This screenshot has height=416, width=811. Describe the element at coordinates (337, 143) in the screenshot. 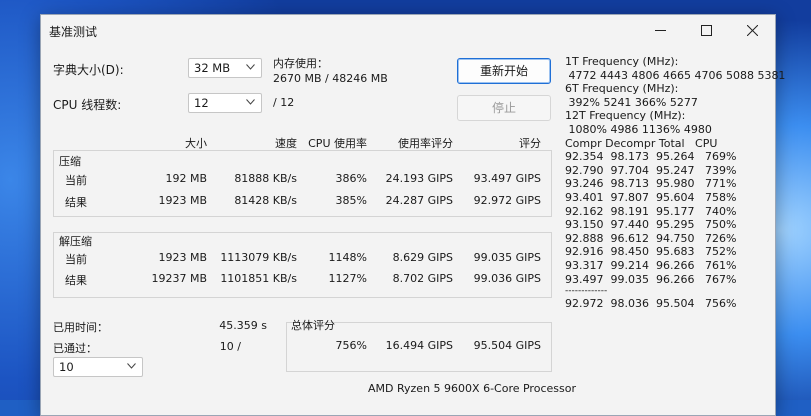

I see `header-cpu-usage: CPU 使用率` at that location.